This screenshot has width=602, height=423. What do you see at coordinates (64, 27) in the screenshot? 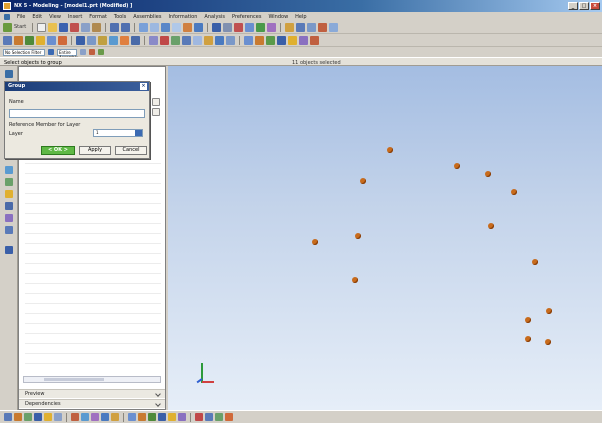
I see `save-icon` at bounding box center [64, 27].